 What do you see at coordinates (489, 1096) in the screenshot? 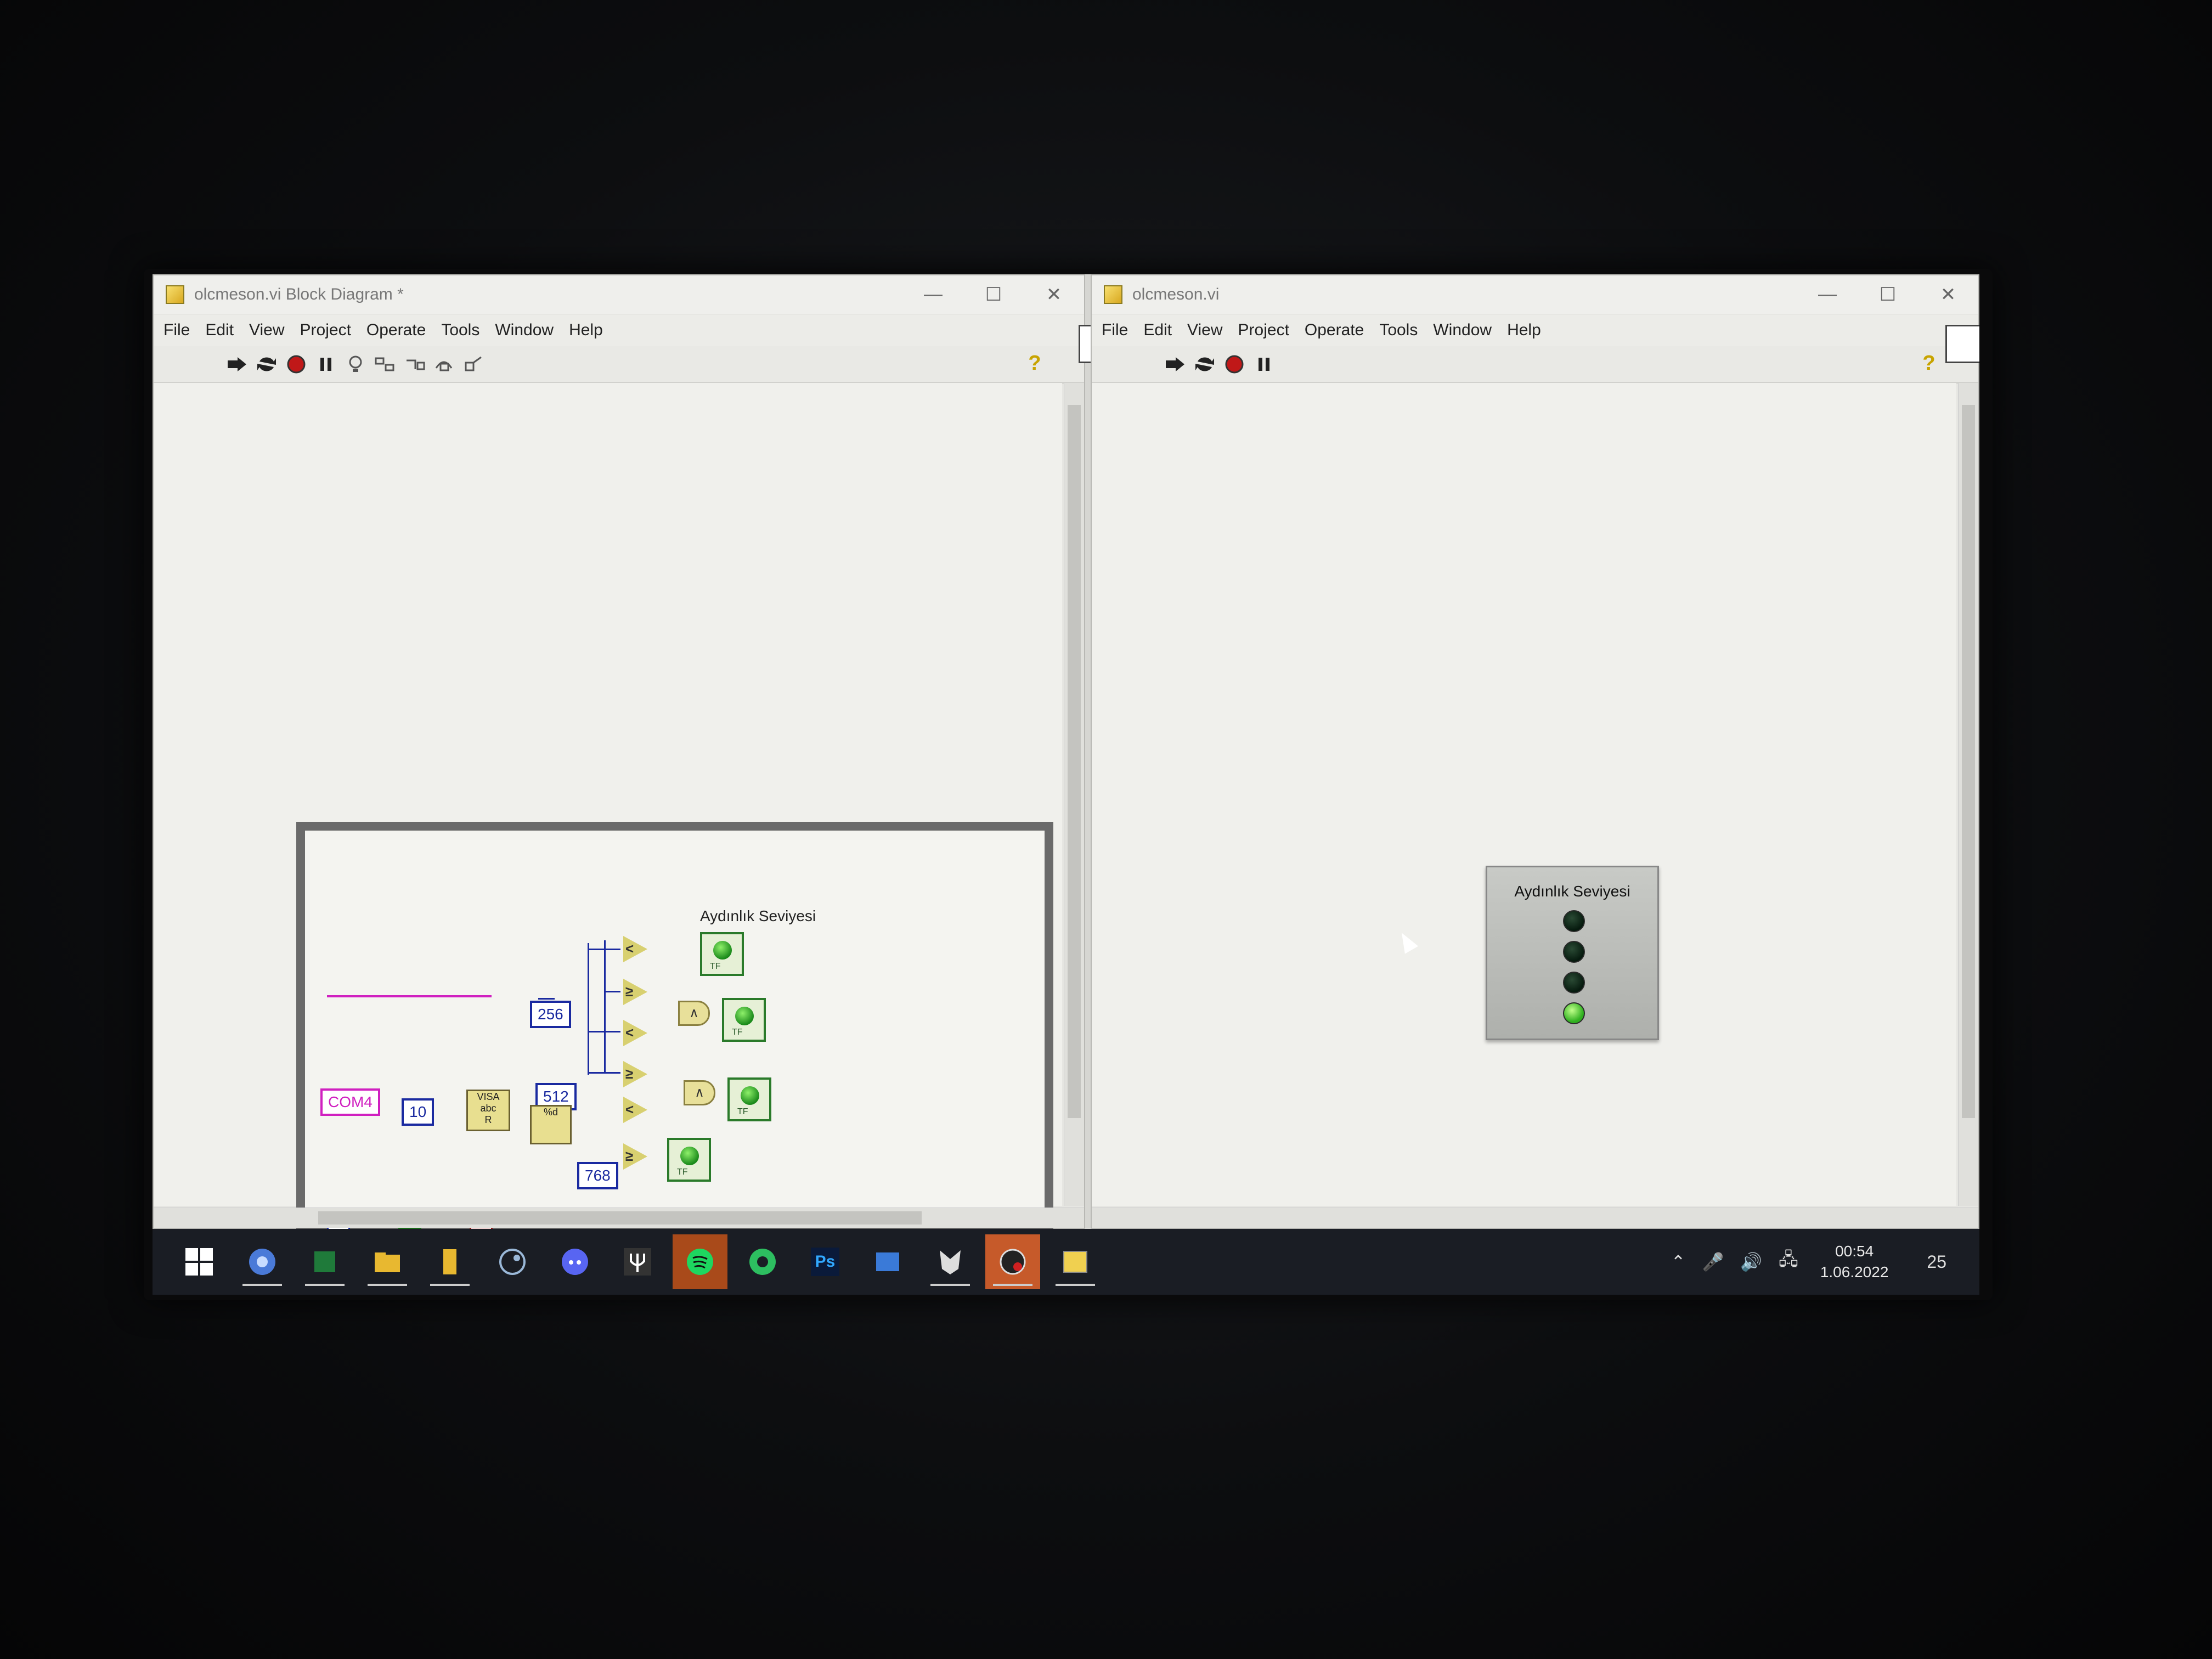
I see `visa-label: VISA` at bounding box center [489, 1096].